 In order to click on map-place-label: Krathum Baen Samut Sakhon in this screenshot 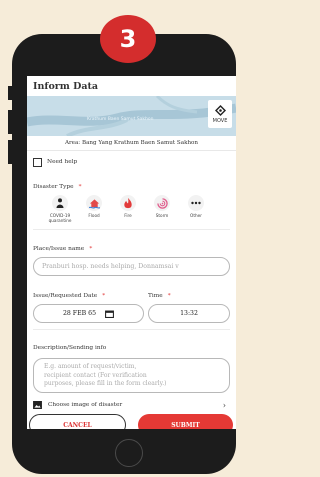, I will do `click(120, 119)`.